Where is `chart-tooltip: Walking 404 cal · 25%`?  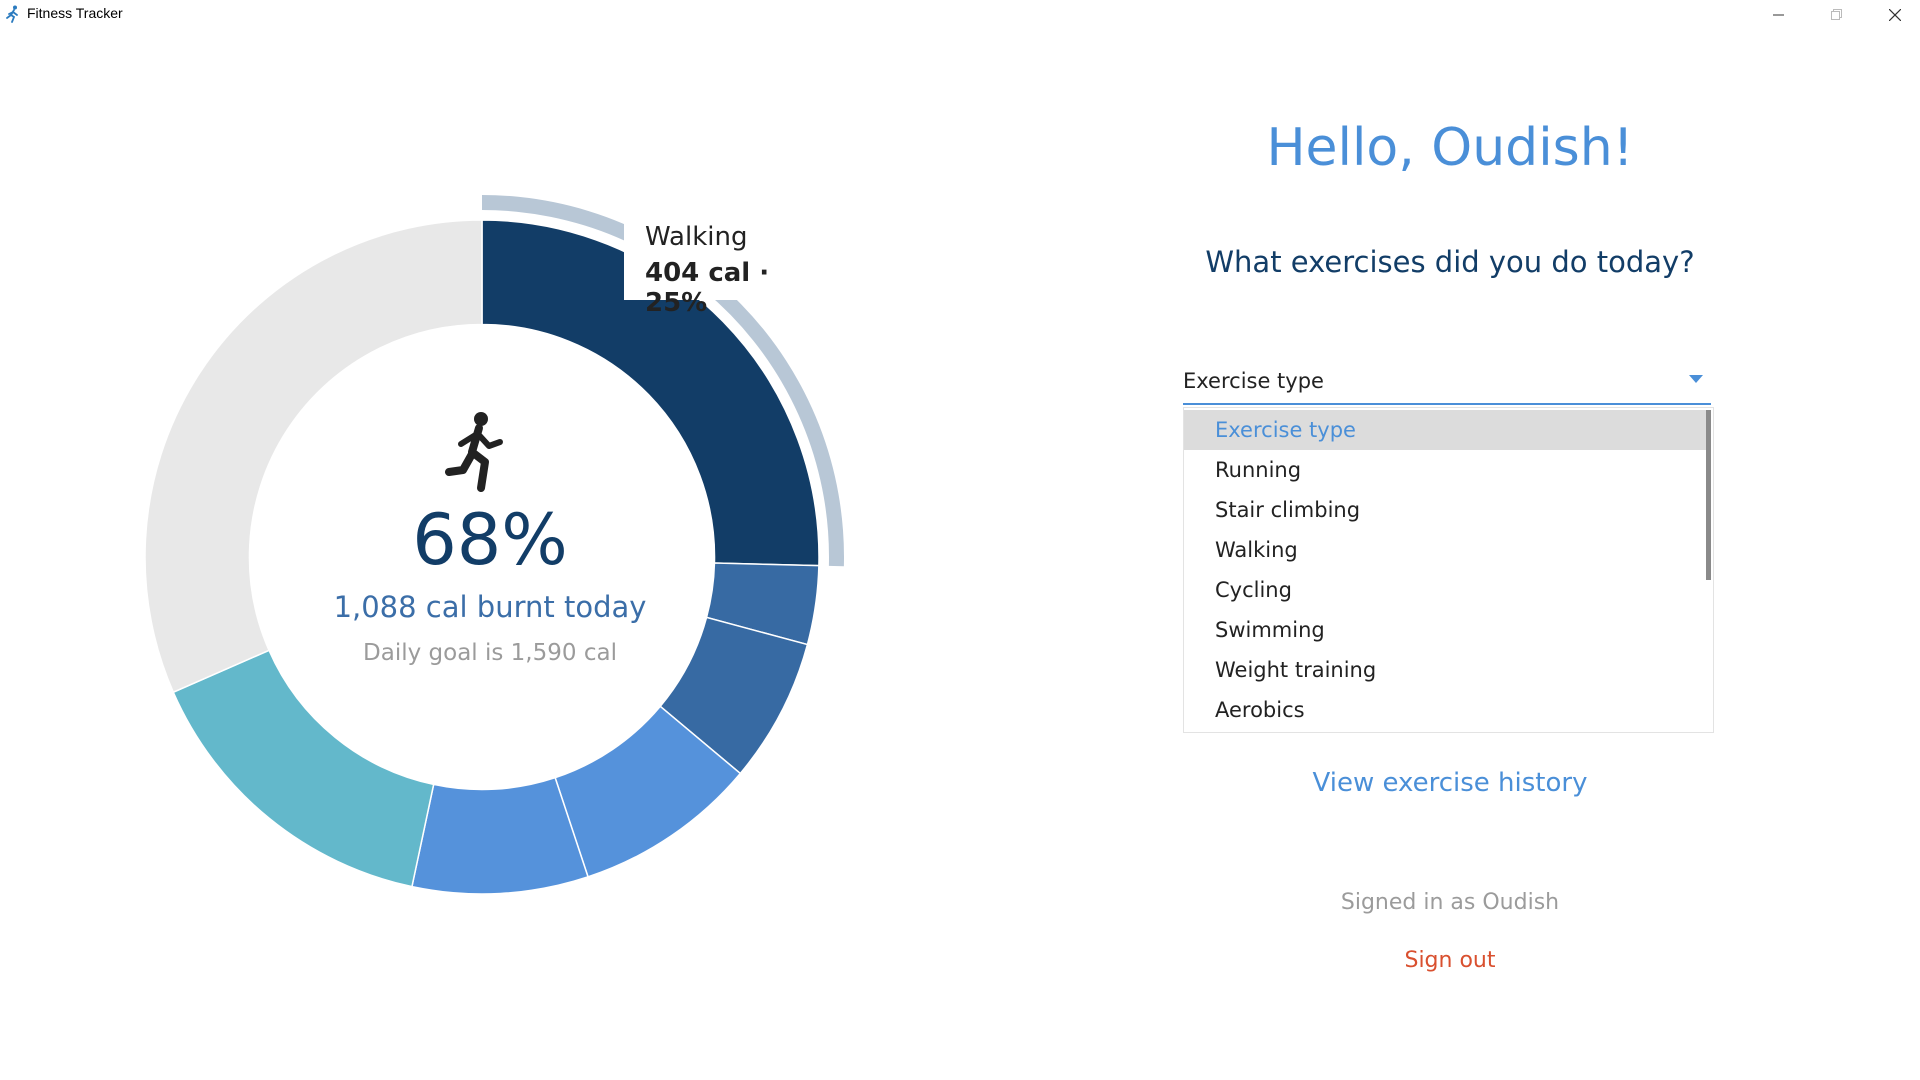 chart-tooltip: Walking 404 cal · 25% is located at coordinates (726, 265).